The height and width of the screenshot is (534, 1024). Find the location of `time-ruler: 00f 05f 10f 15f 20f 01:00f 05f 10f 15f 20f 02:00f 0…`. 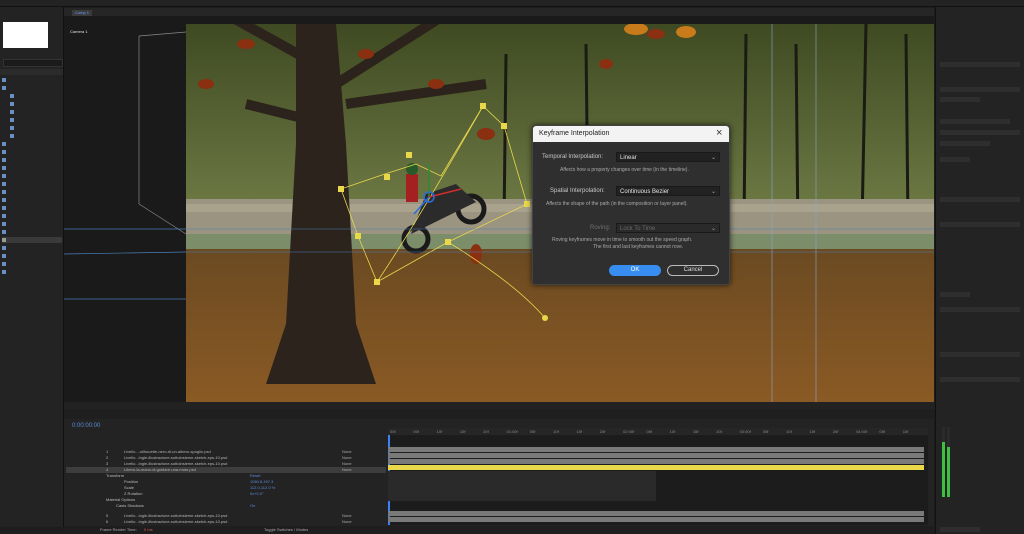

time-ruler: 00f 05f 10f 15f 20f 01:00f 05f 10f 15f 20f 02:00f 0… is located at coordinates (658, 431).